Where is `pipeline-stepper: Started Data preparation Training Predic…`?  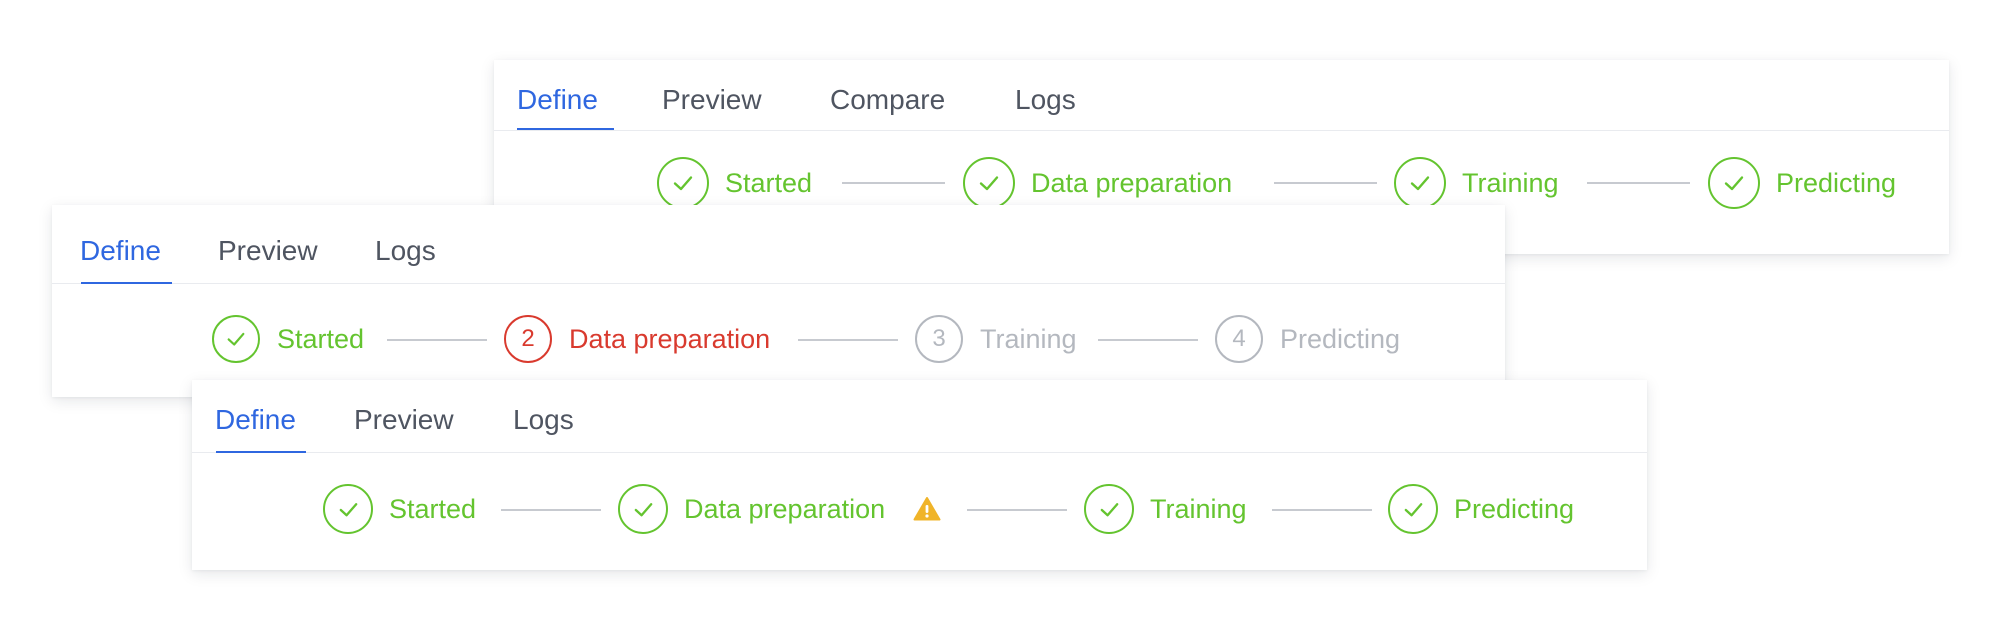
pipeline-stepper: Started Data preparation Training Predic… is located at coordinates (919, 511).